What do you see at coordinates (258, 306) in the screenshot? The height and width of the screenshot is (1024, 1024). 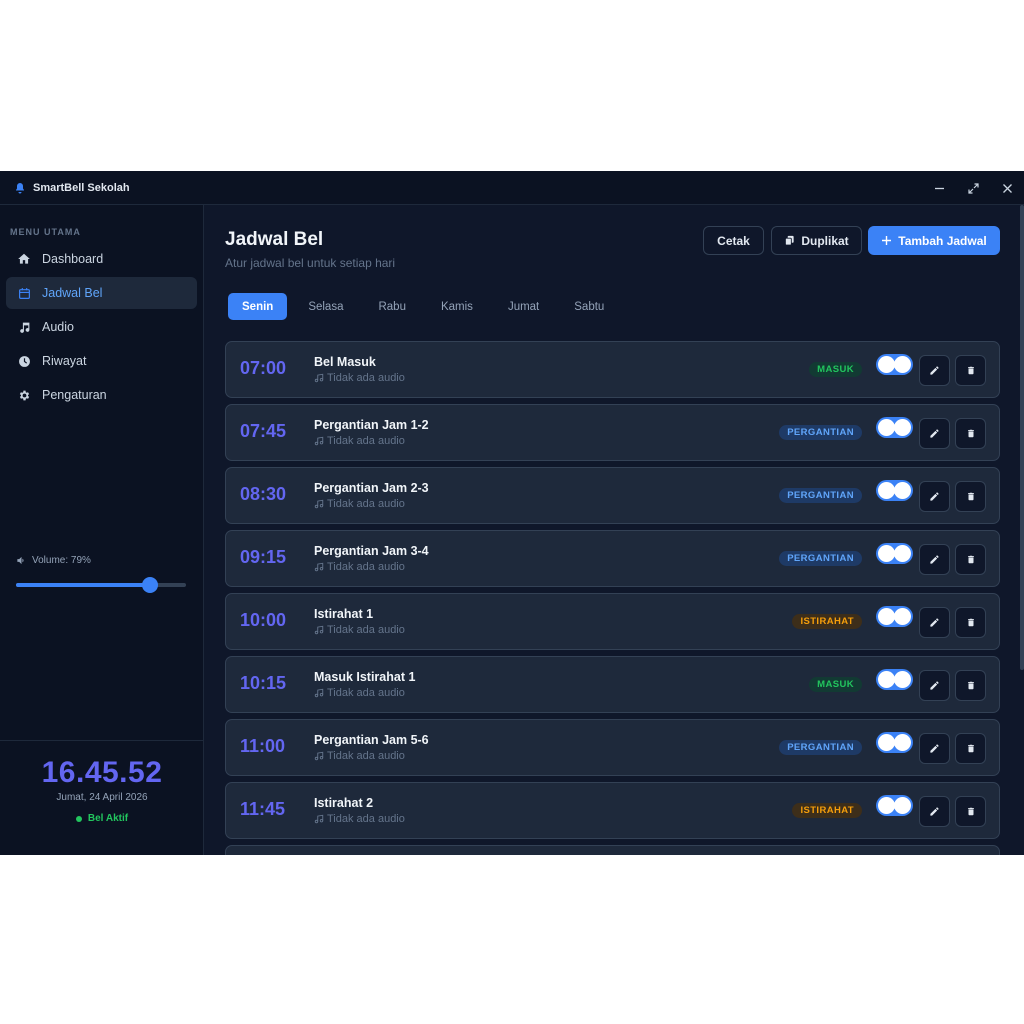 I see `tab-senin: Senin` at bounding box center [258, 306].